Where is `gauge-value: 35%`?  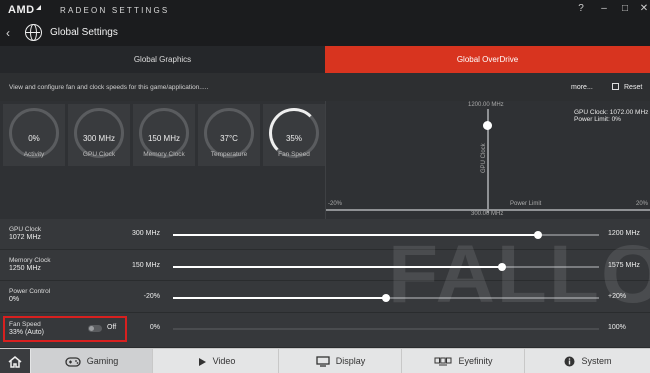
gauge-value: 35% is located at coordinates (293, 138).